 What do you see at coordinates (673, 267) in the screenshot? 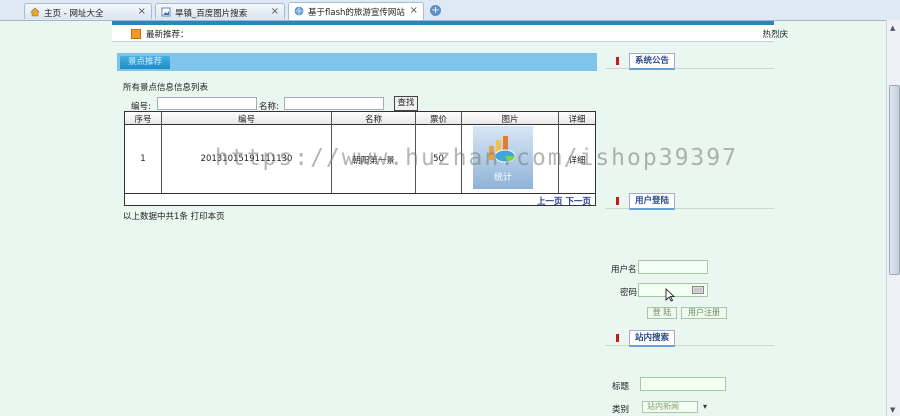
I see `username-input` at bounding box center [673, 267].